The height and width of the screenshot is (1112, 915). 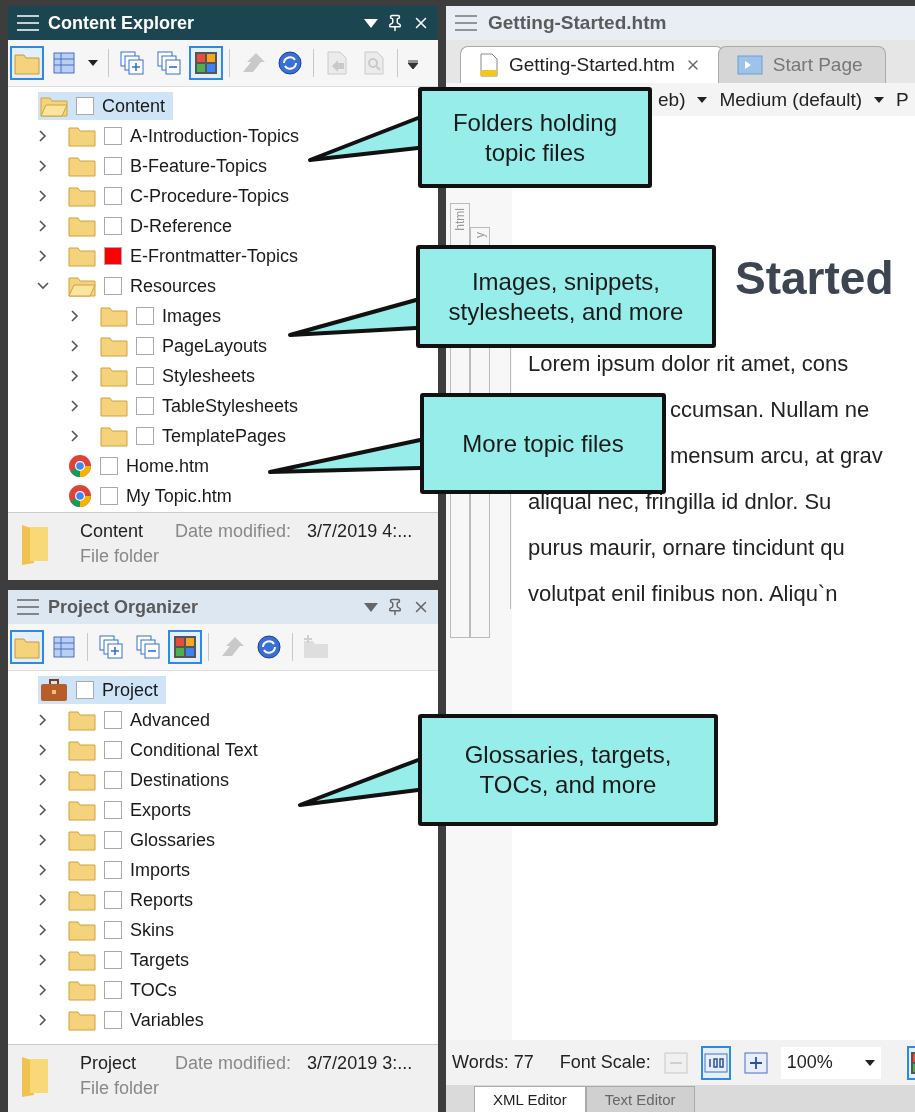 I want to click on tree-item: B-Feature-Topics, so click(x=171, y=166).